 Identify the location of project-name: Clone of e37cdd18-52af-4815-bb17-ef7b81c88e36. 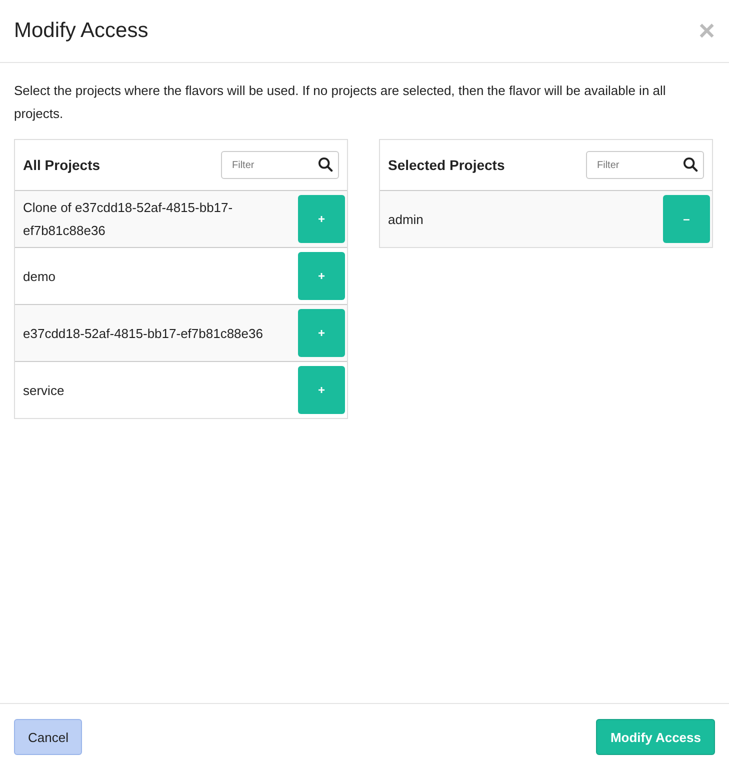
(128, 219).